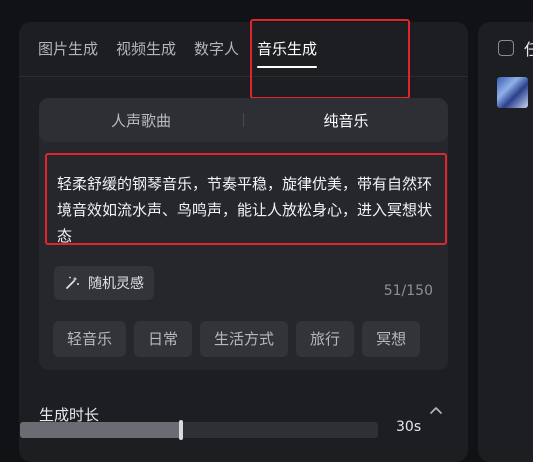 This screenshot has height=462, width=533. What do you see at coordinates (146, 53) in the screenshot?
I see `tab-video-generation: 视频生成` at bounding box center [146, 53].